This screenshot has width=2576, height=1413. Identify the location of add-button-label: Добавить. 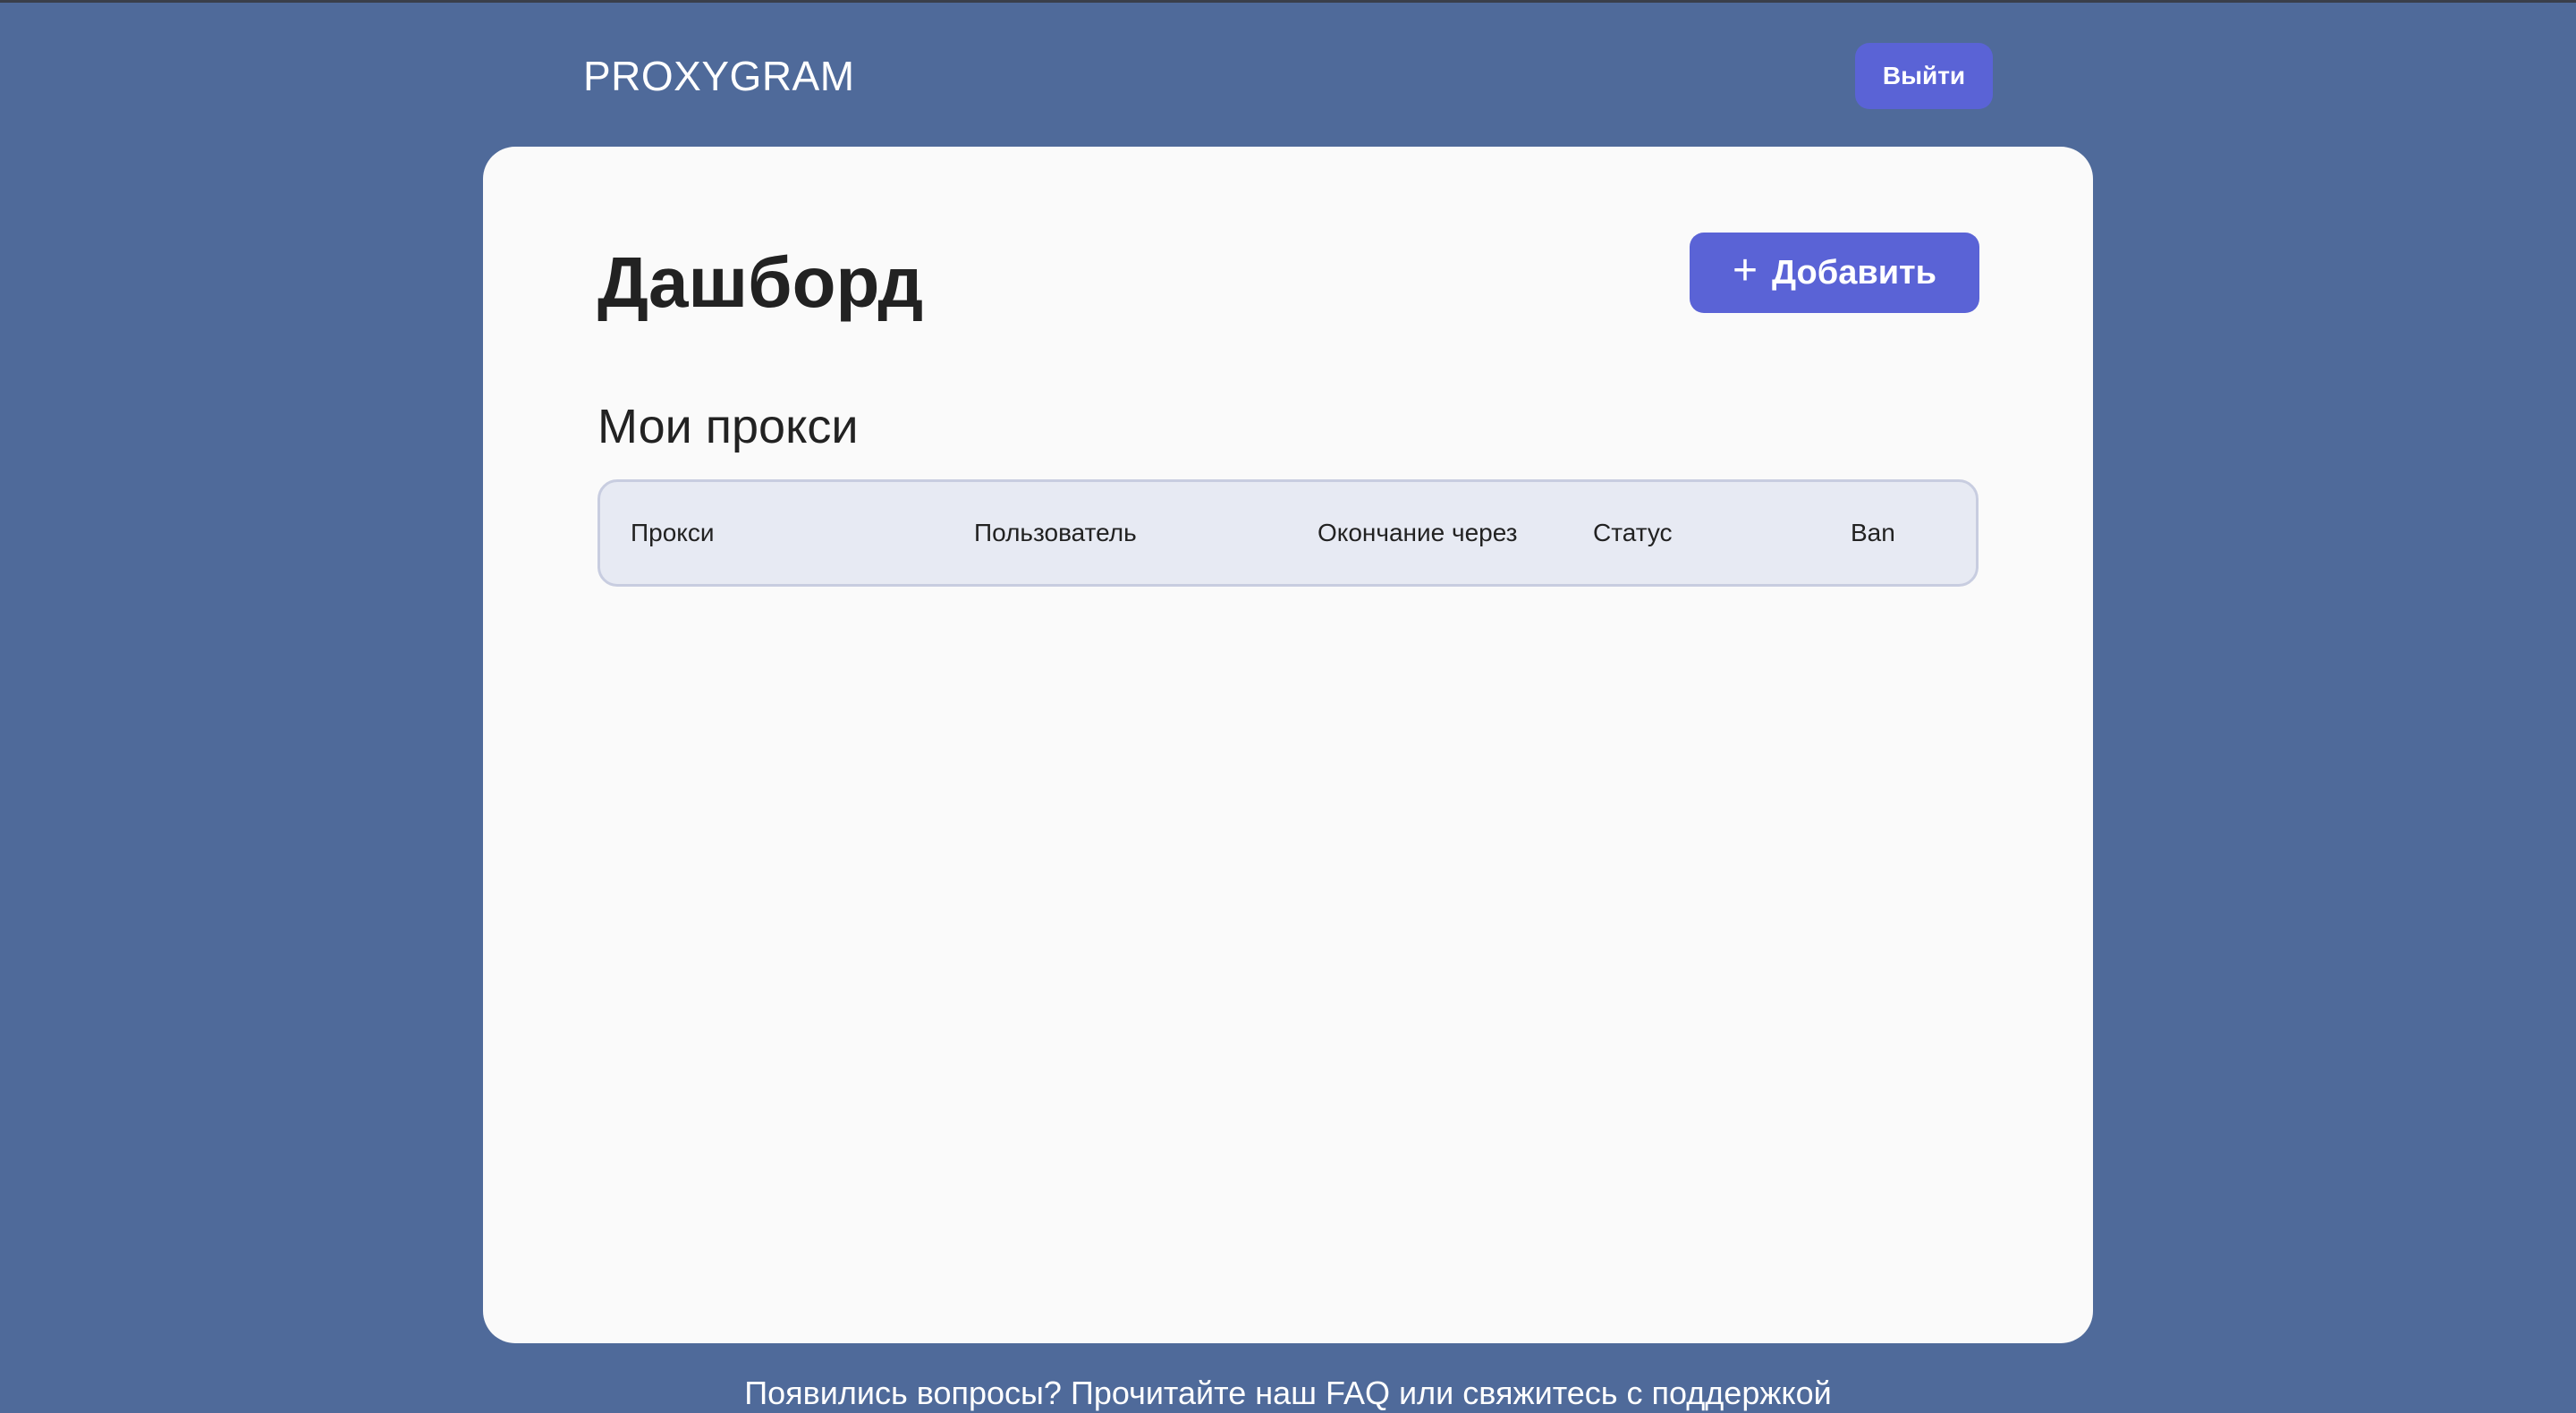
(1854, 272).